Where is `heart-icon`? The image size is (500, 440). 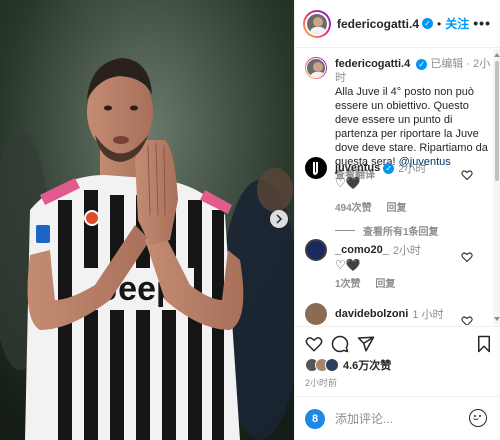 heart-icon is located at coordinates (314, 344).